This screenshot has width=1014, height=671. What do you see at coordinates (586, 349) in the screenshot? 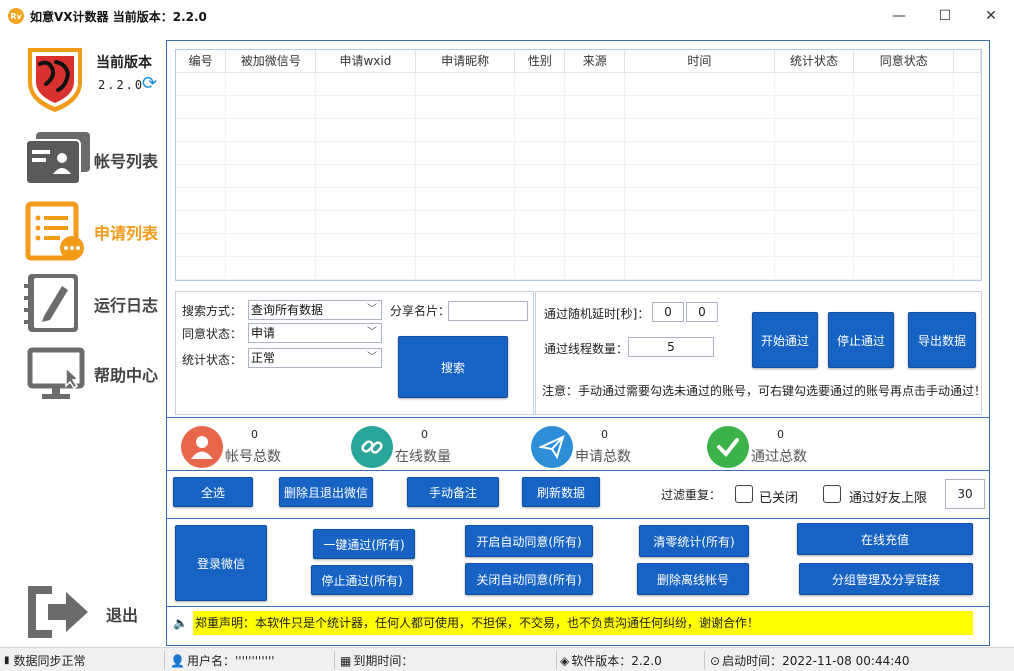
I see `thread-count-label: 通过线程数量：` at bounding box center [586, 349].